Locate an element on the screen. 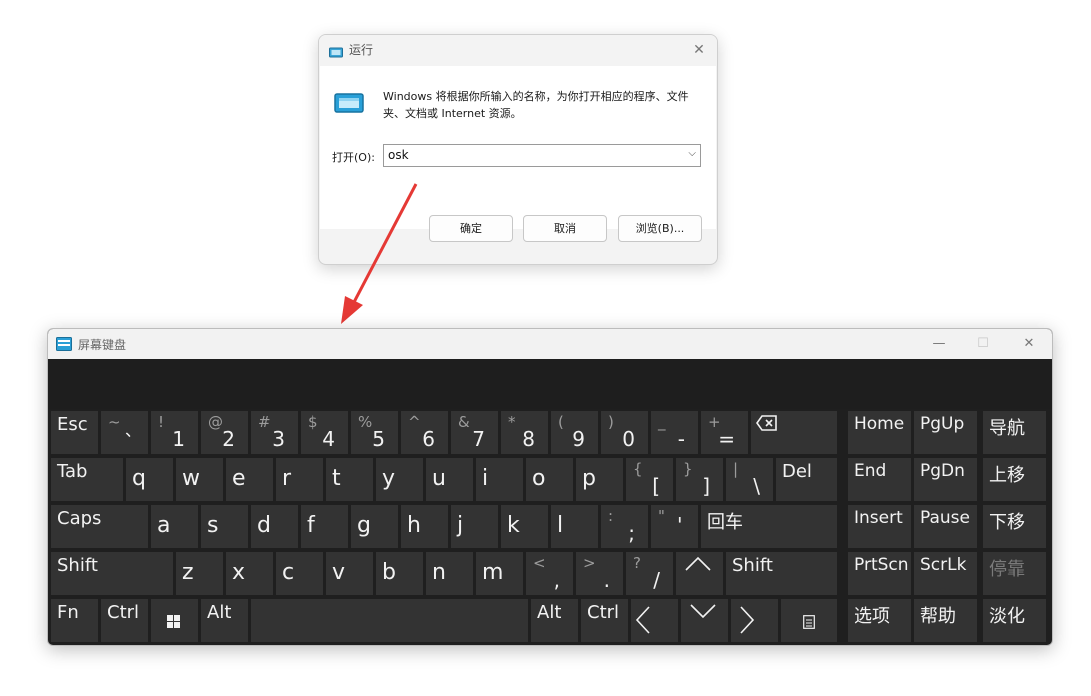 This screenshot has height=696, width=1091. key-arrow-right is located at coordinates (754, 620).